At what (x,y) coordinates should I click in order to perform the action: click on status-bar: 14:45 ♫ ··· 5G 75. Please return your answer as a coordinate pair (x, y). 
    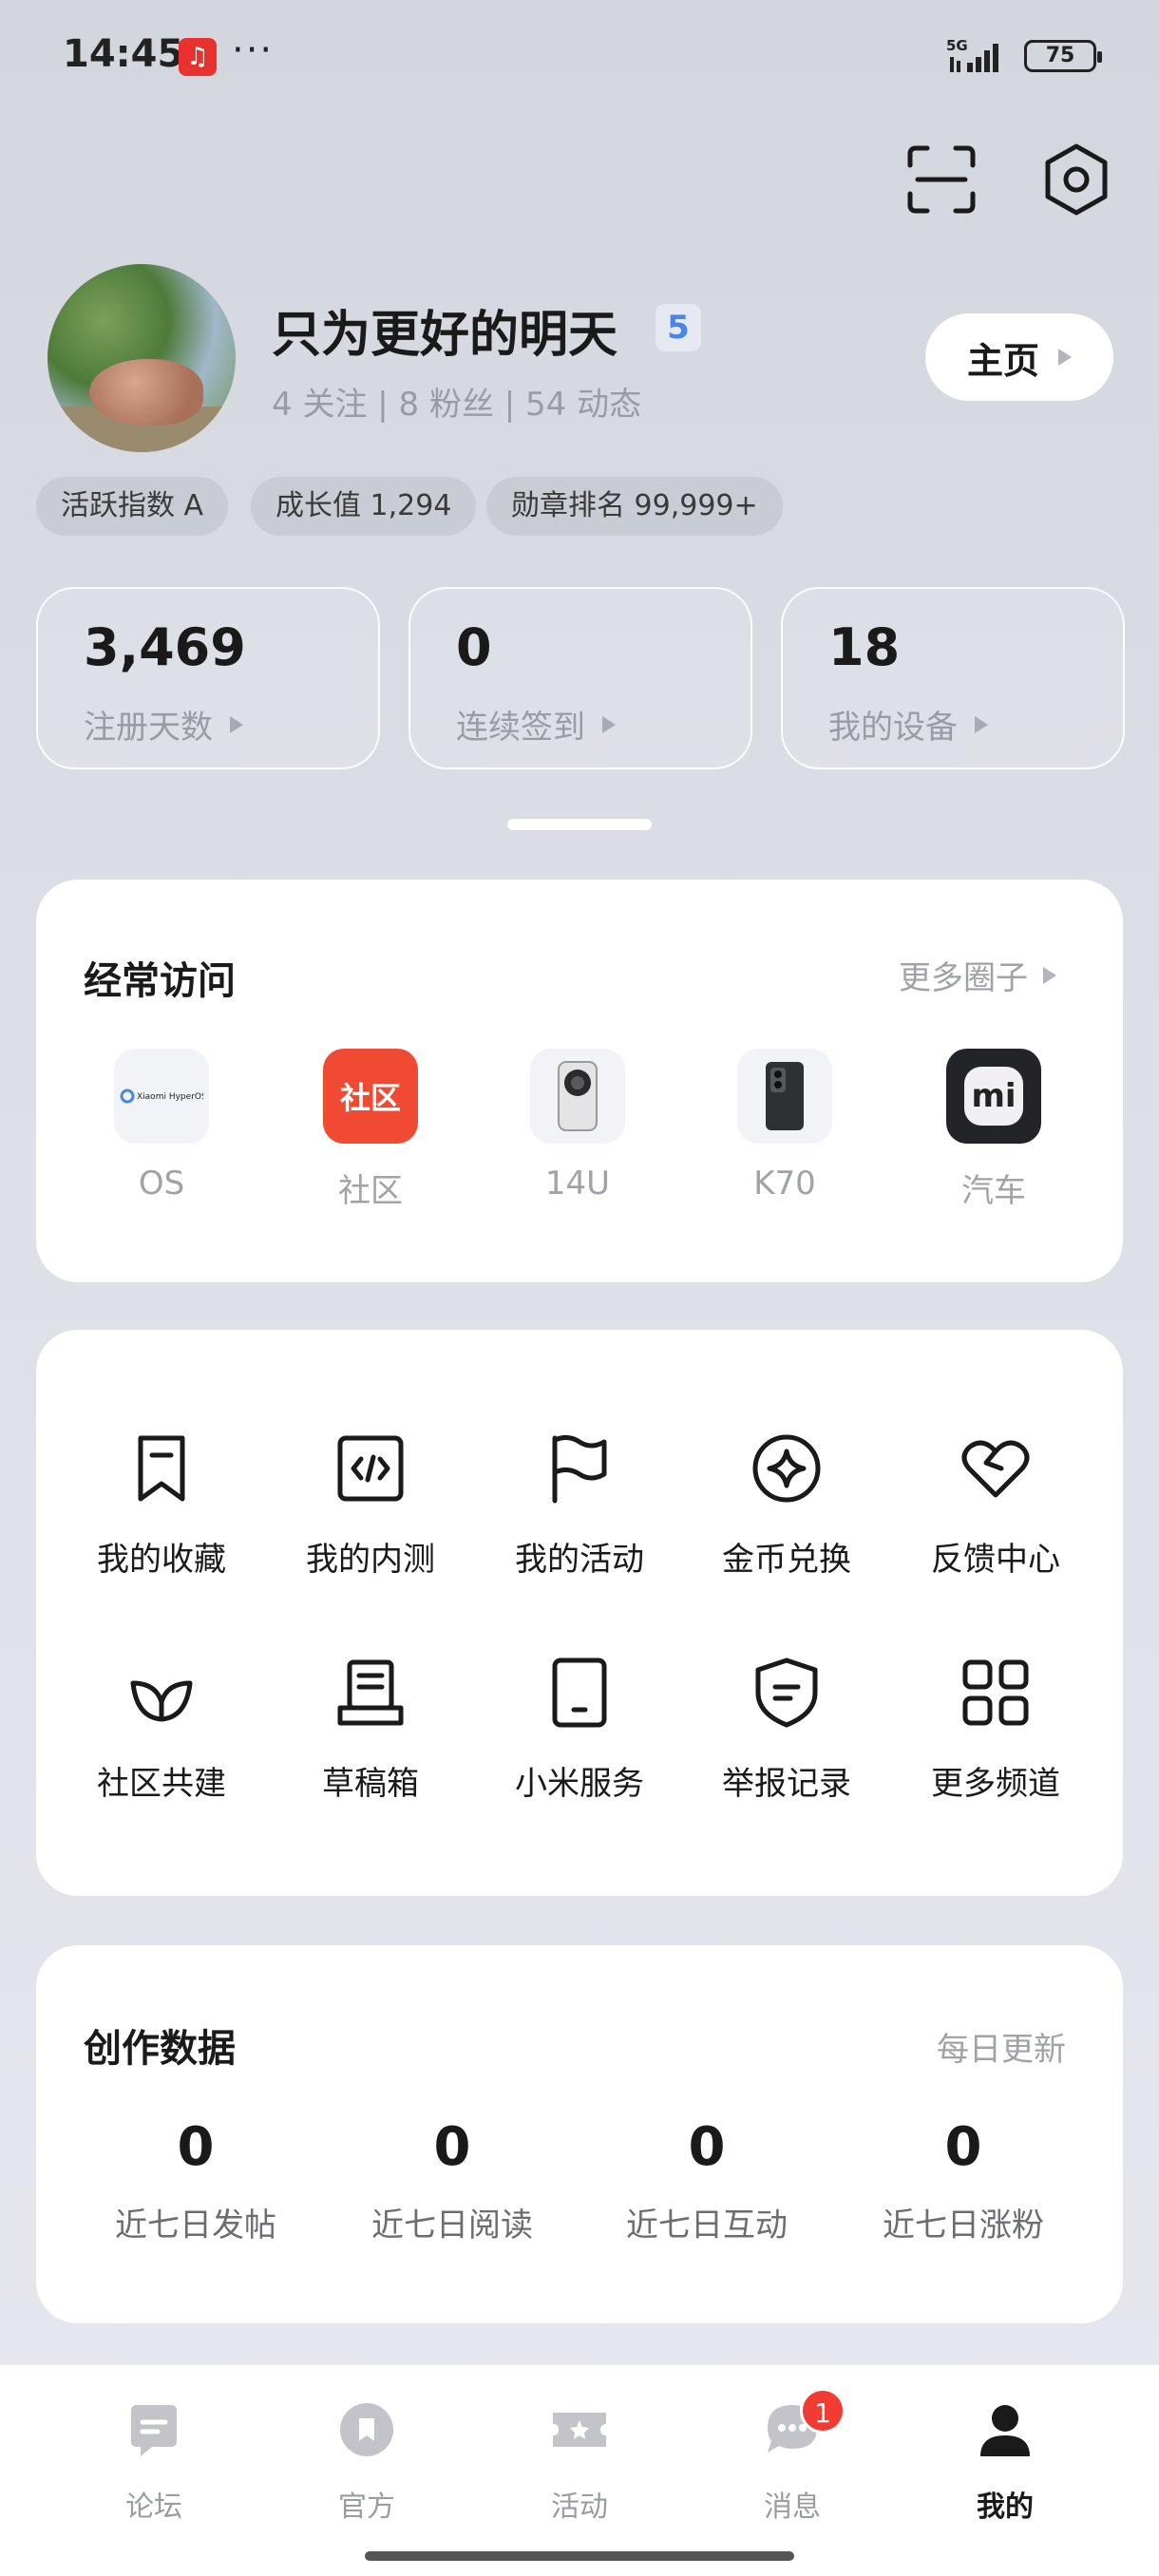
    Looking at the image, I should click on (579, 57).